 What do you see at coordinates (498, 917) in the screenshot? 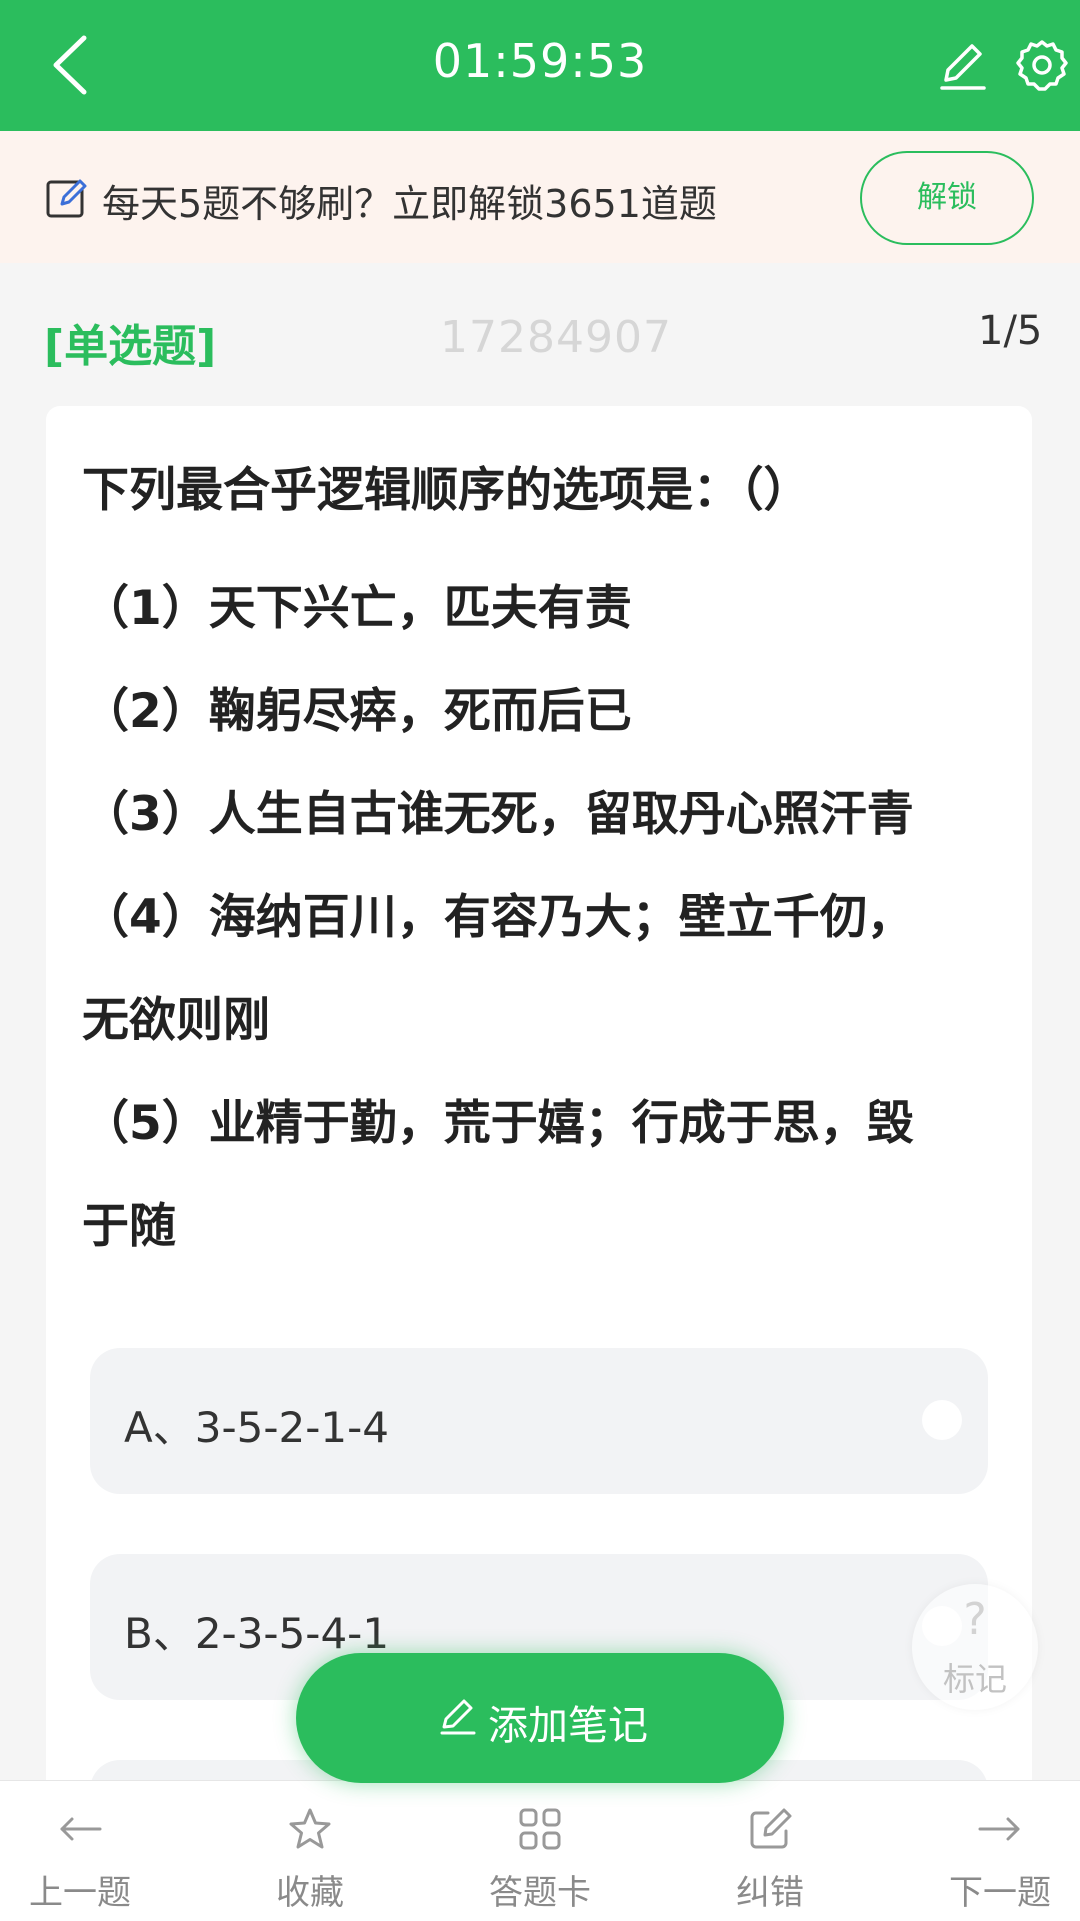
I see `stem-line: （4）海纳百川，有容乃大；壁立千仞，` at bounding box center [498, 917].